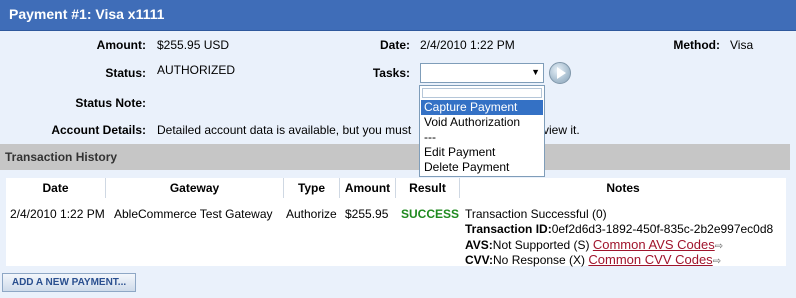 This screenshot has height=298, width=796. What do you see at coordinates (482, 152) in the screenshot?
I see `option-edit-payment: Edit Payment` at bounding box center [482, 152].